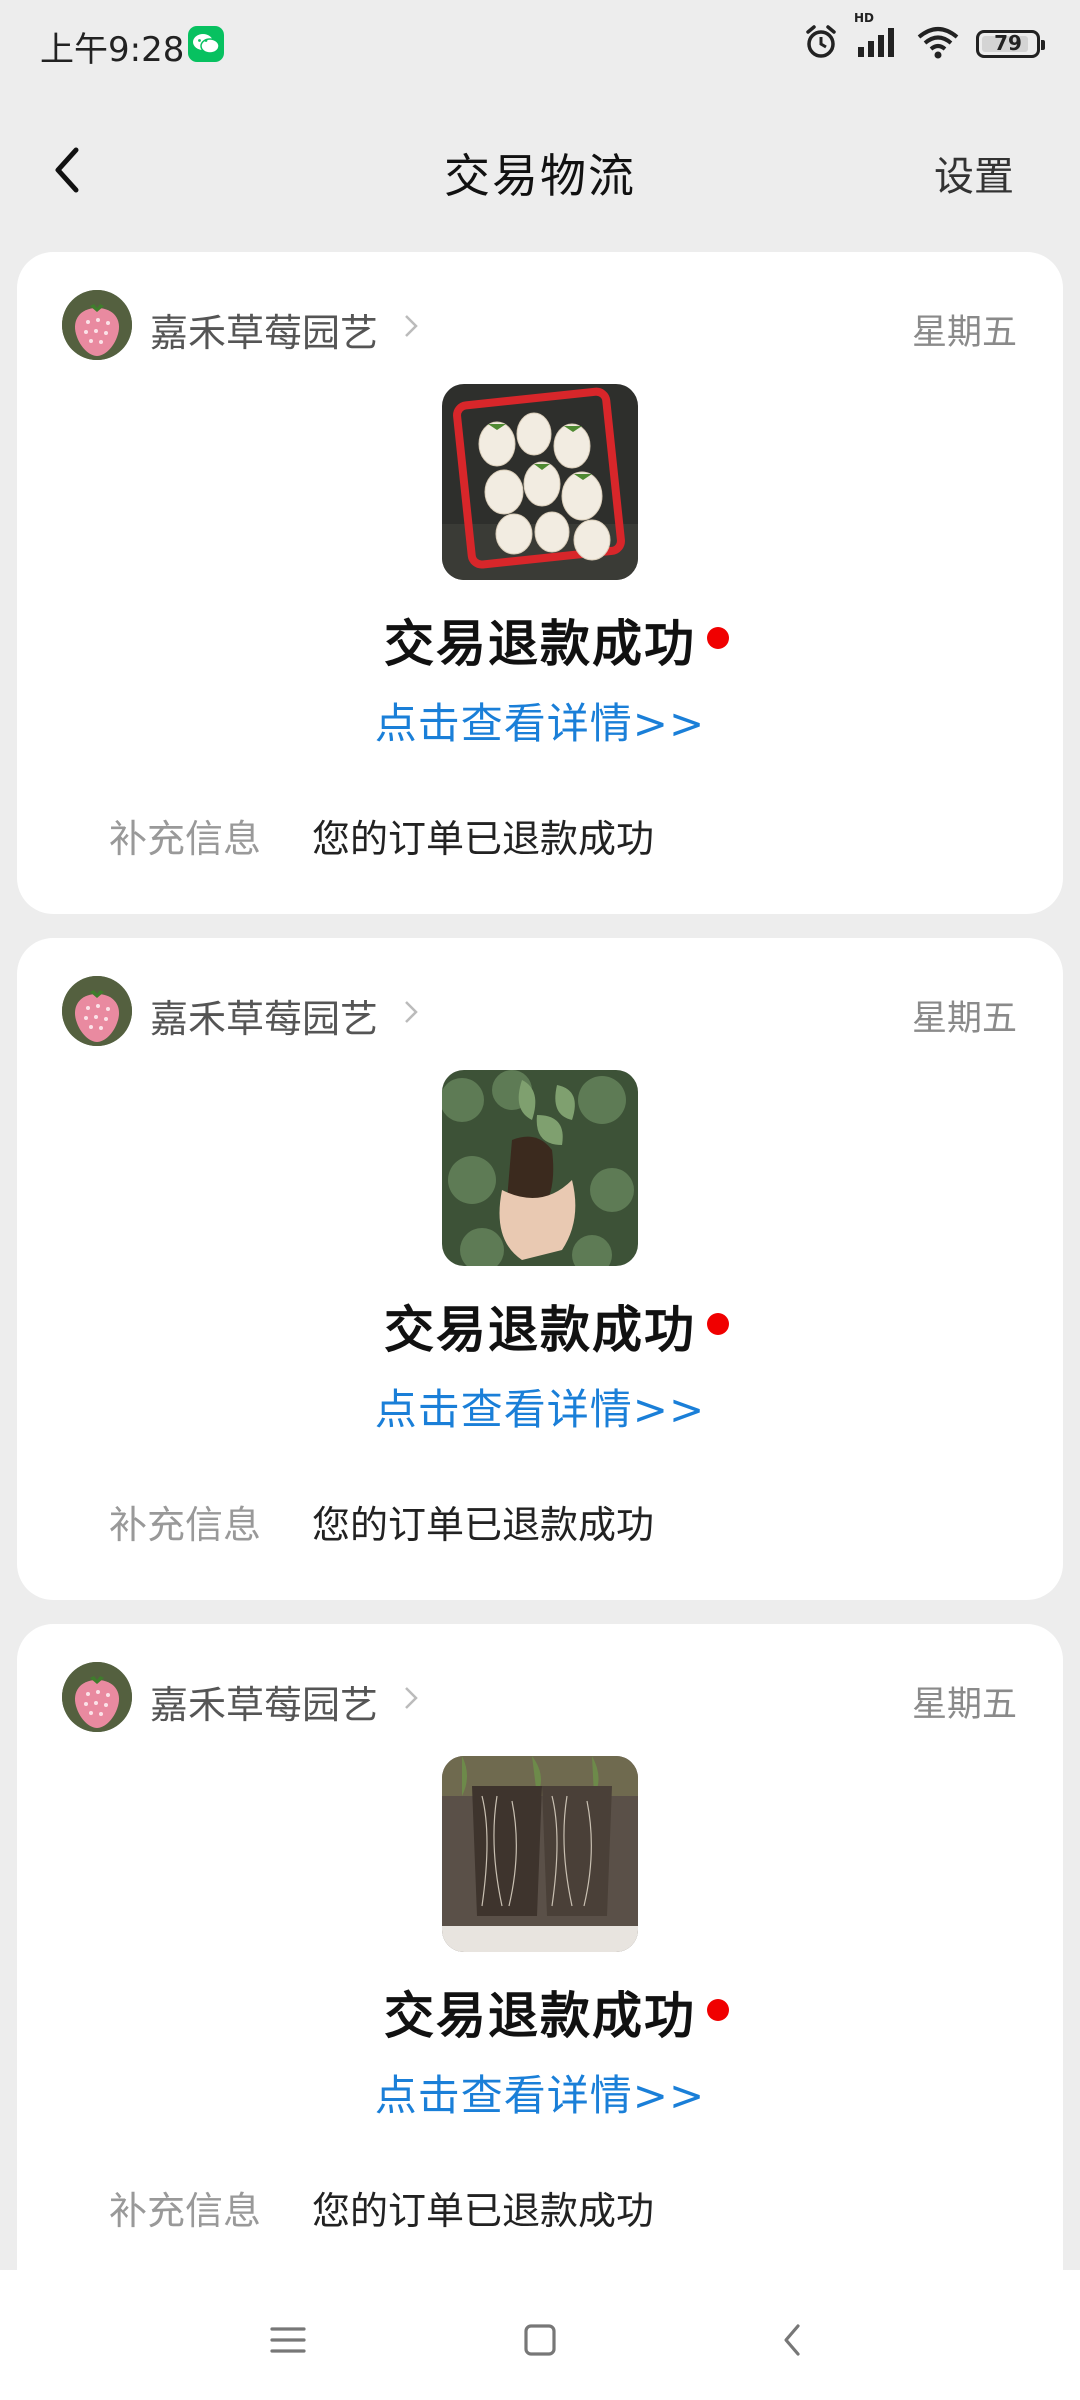  I want to click on battery-icon: 79, so click(1010, 44).